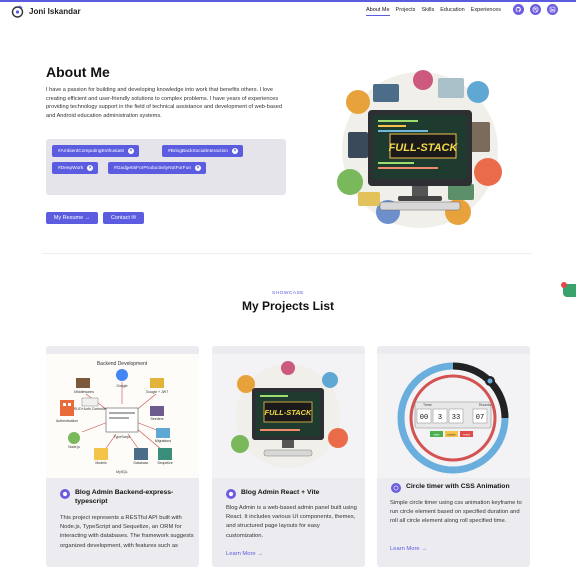 The height and width of the screenshot is (567, 576). I want to click on tag-label: #DeepWork, so click(71, 168).